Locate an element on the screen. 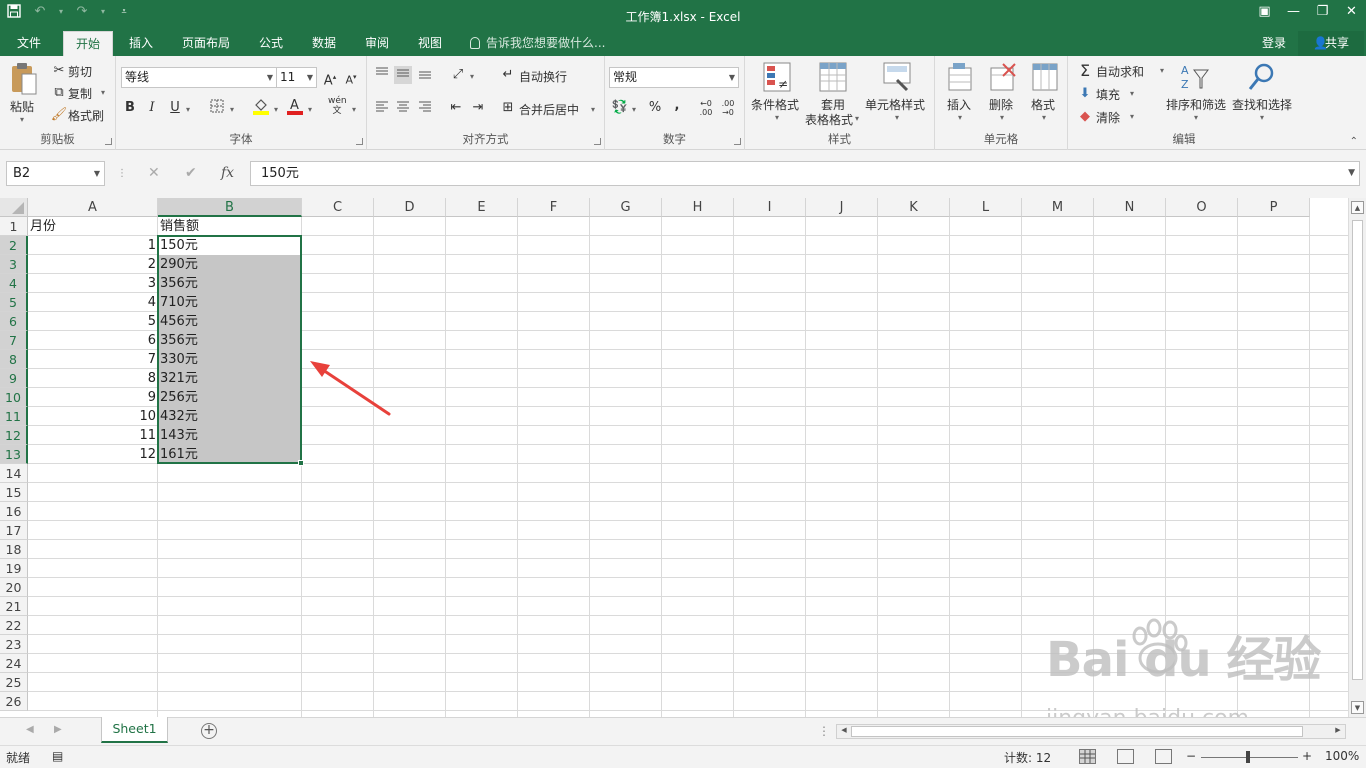 The width and height of the screenshot is (1366, 768). row-header-4: 4 is located at coordinates (14, 283).